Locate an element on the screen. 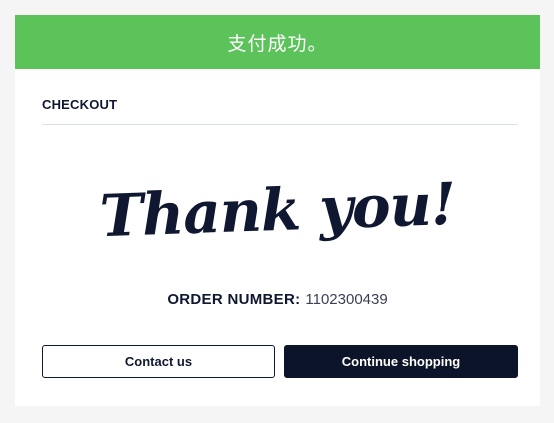 The image size is (554, 423). success-banner: 支付成功。 is located at coordinates (277, 42).